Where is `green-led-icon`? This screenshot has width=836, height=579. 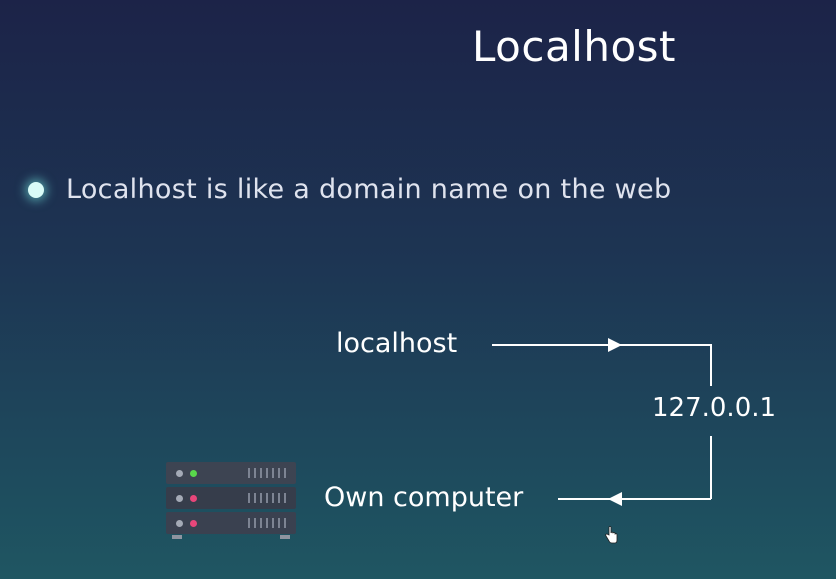 green-led-icon is located at coordinates (193, 473).